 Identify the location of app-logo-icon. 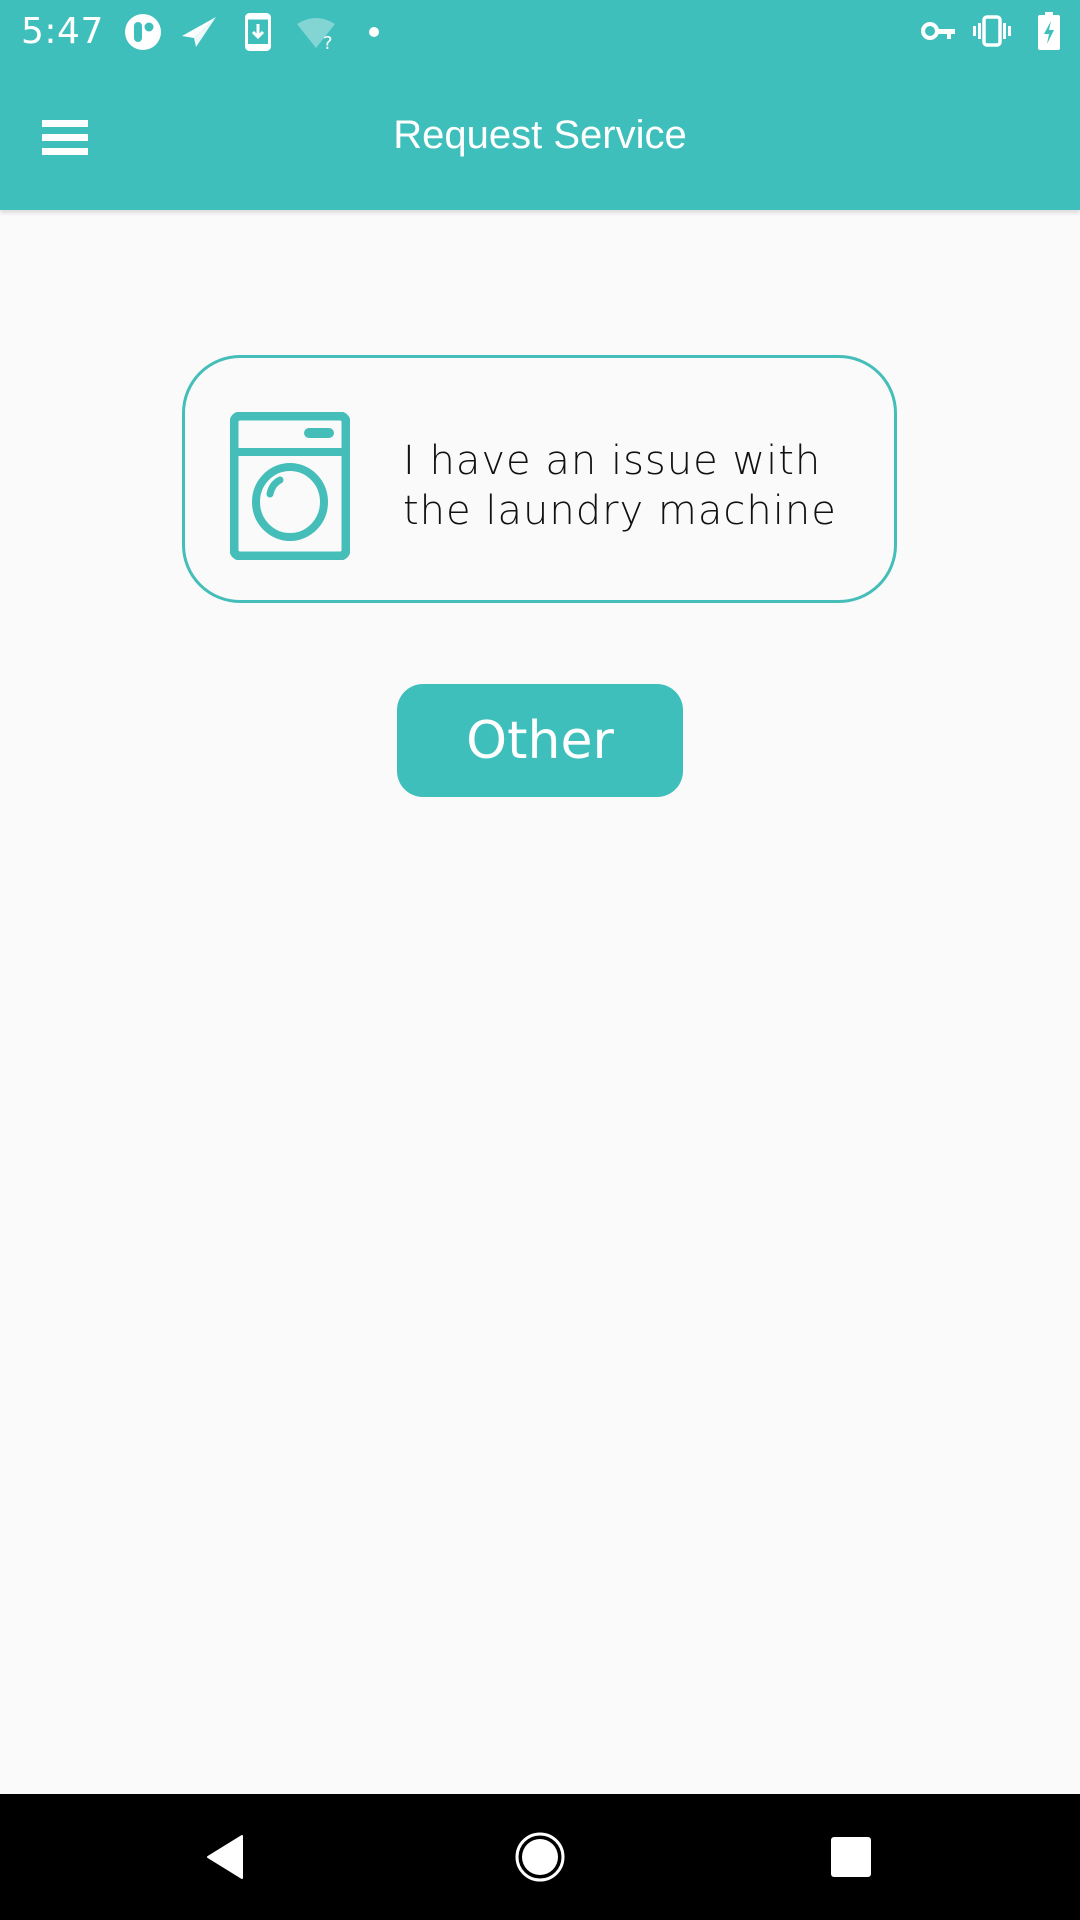
(143, 32).